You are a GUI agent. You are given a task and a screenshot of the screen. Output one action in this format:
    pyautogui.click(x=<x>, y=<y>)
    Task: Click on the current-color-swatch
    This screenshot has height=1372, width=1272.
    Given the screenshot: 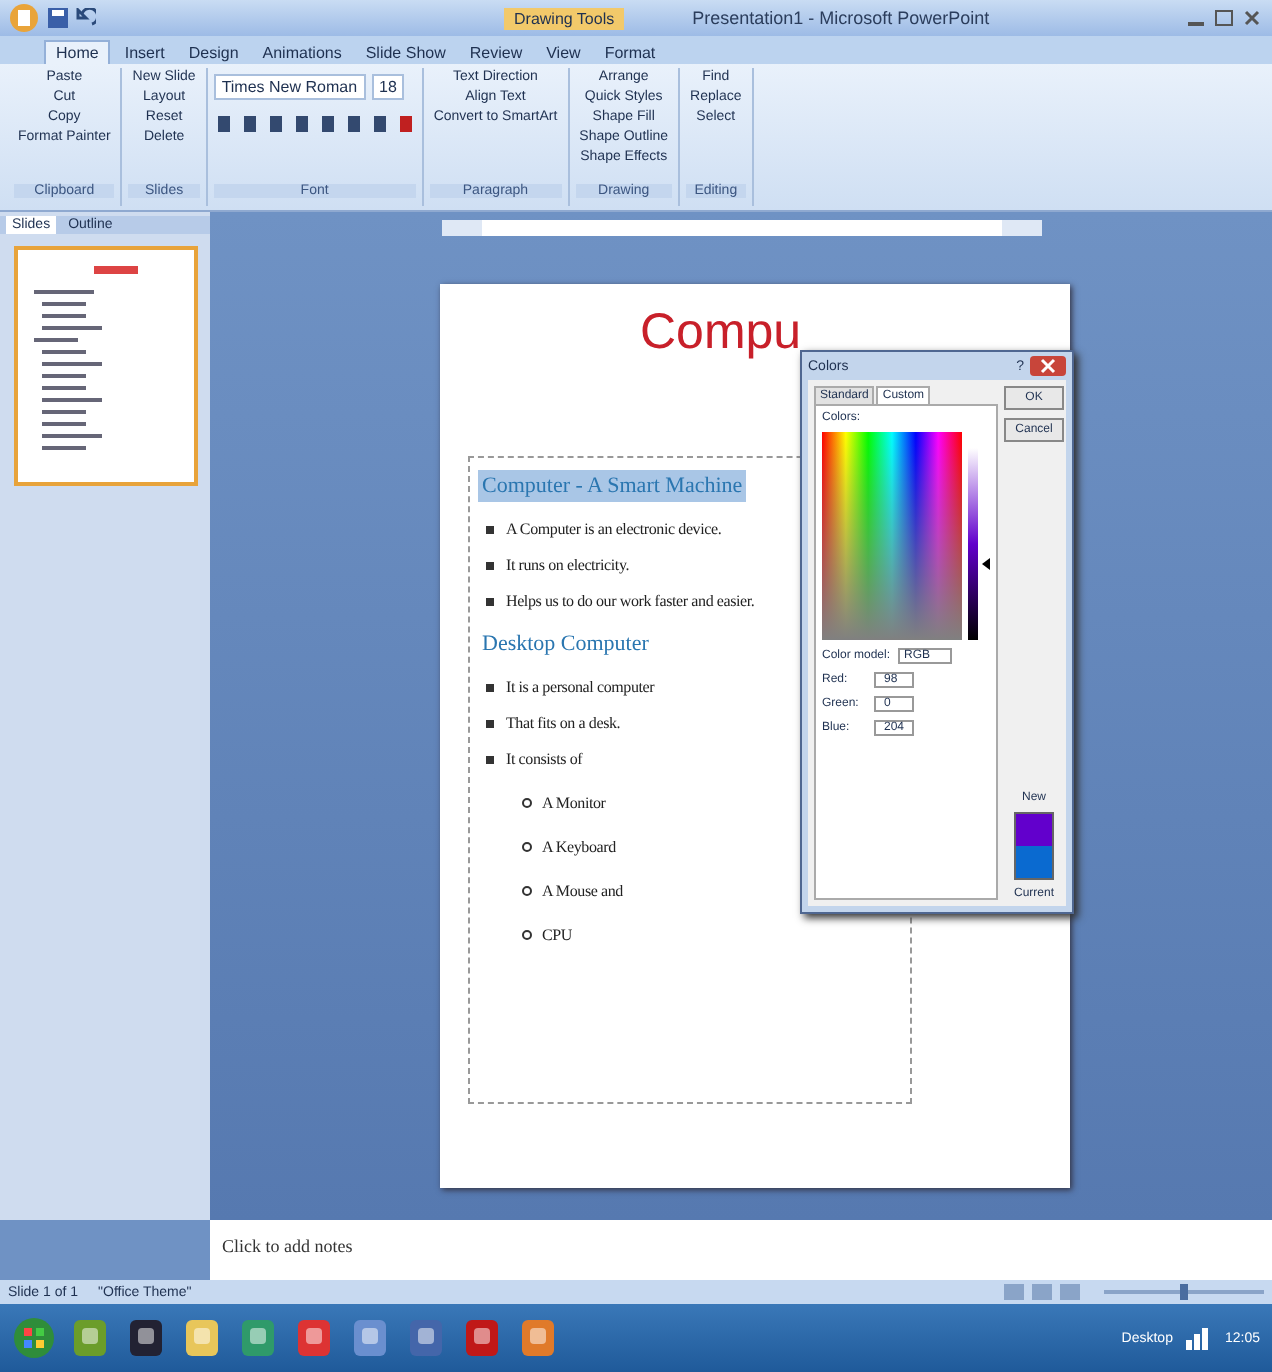 What is the action you would take?
    pyautogui.click(x=1034, y=862)
    